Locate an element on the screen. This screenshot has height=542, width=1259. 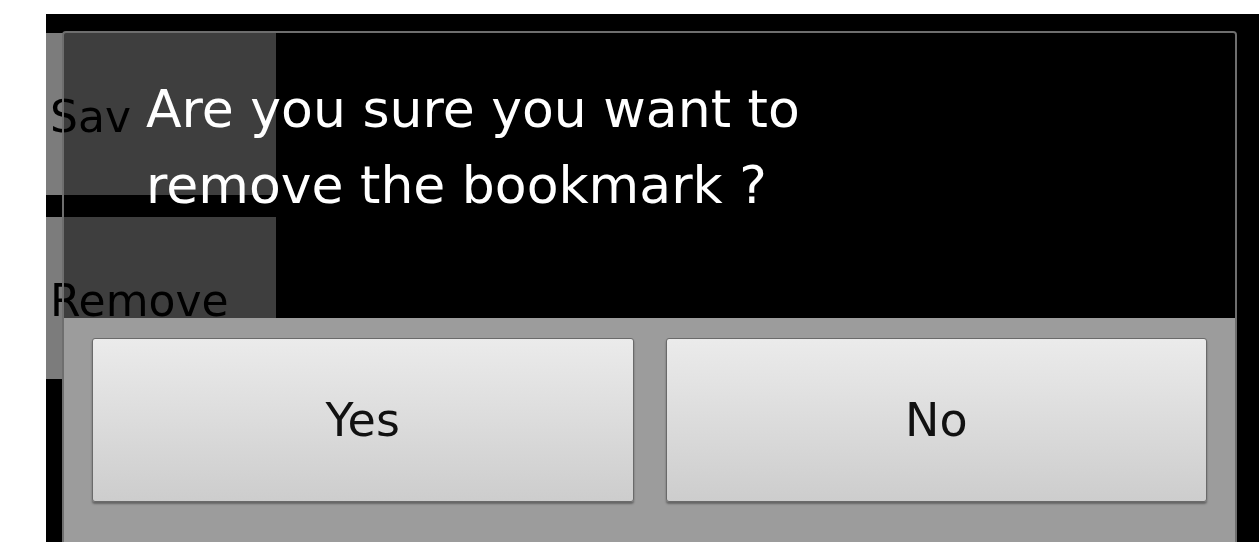
dialog-message: Are you sure you want to remove the bookmark ? is located at coordinates (473, 147).